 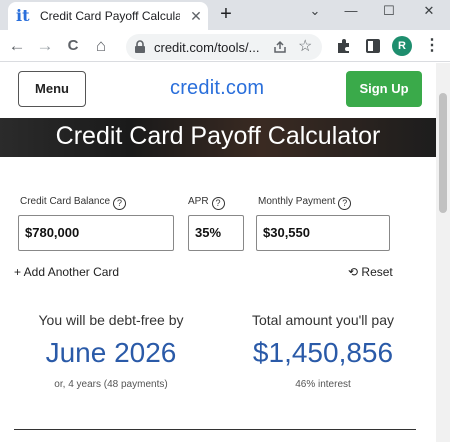 What do you see at coordinates (384, 89) in the screenshot?
I see `sign-up-button: Sign Up` at bounding box center [384, 89].